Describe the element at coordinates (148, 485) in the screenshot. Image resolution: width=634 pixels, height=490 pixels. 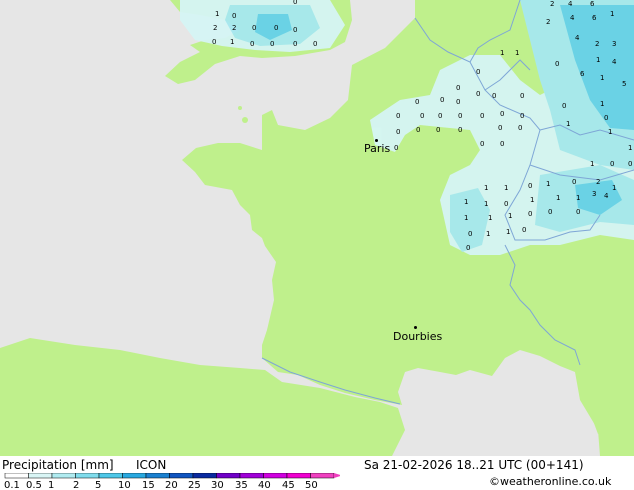
I see `scale-label: 15` at that location.